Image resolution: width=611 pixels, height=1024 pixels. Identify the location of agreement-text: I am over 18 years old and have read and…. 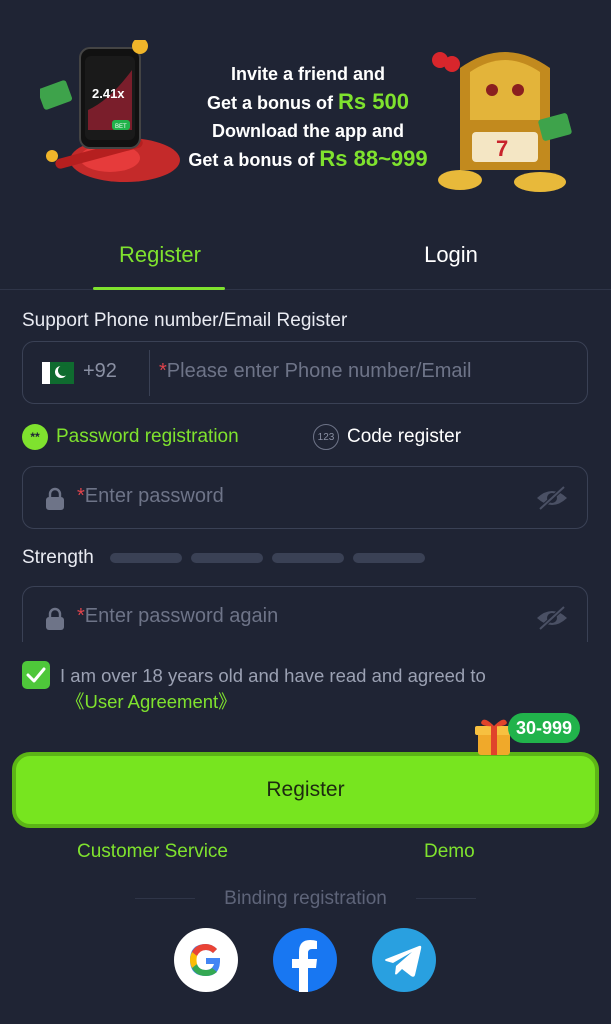
(273, 675).